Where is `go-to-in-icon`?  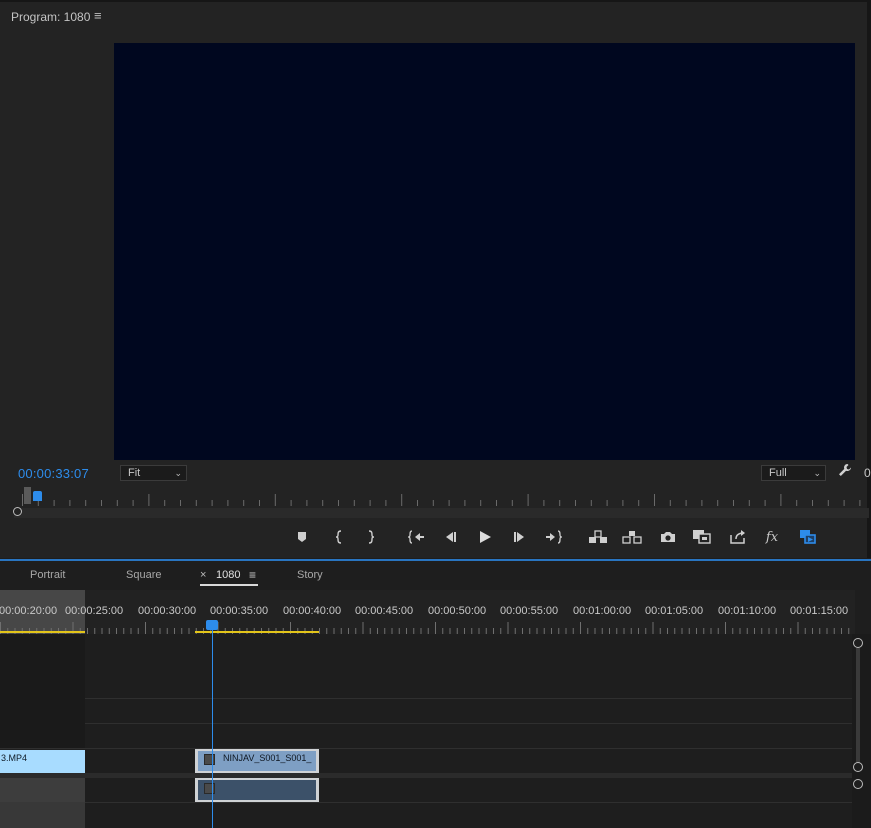
go-to-in-icon is located at coordinates (415, 537).